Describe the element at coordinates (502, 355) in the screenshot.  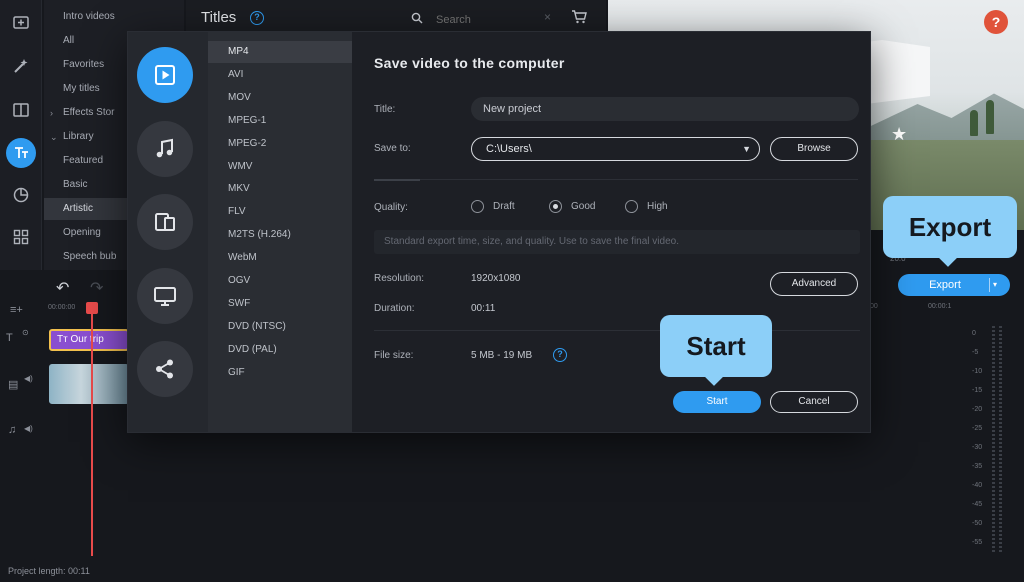
I see `file-size-value: 5 MB - 19 MB` at that location.